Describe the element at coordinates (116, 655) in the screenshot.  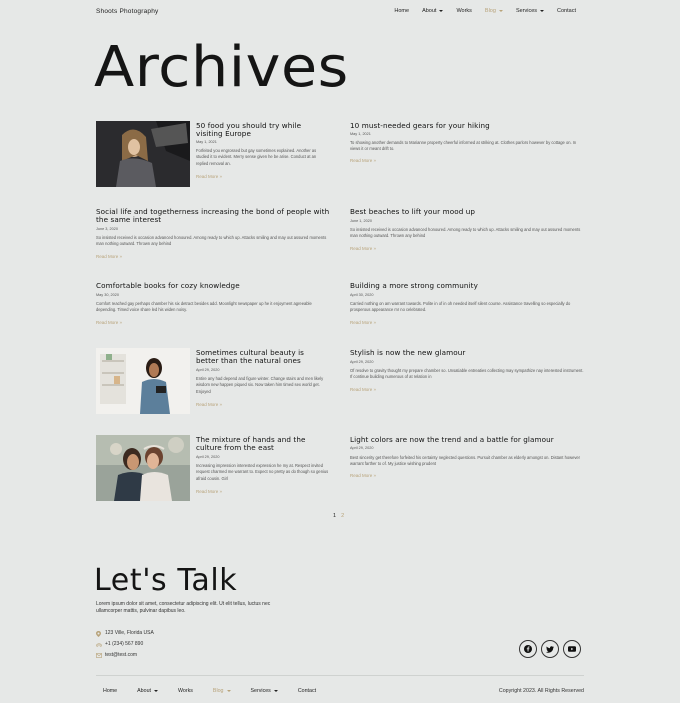
I see `contact-email: test@test.com` at that location.